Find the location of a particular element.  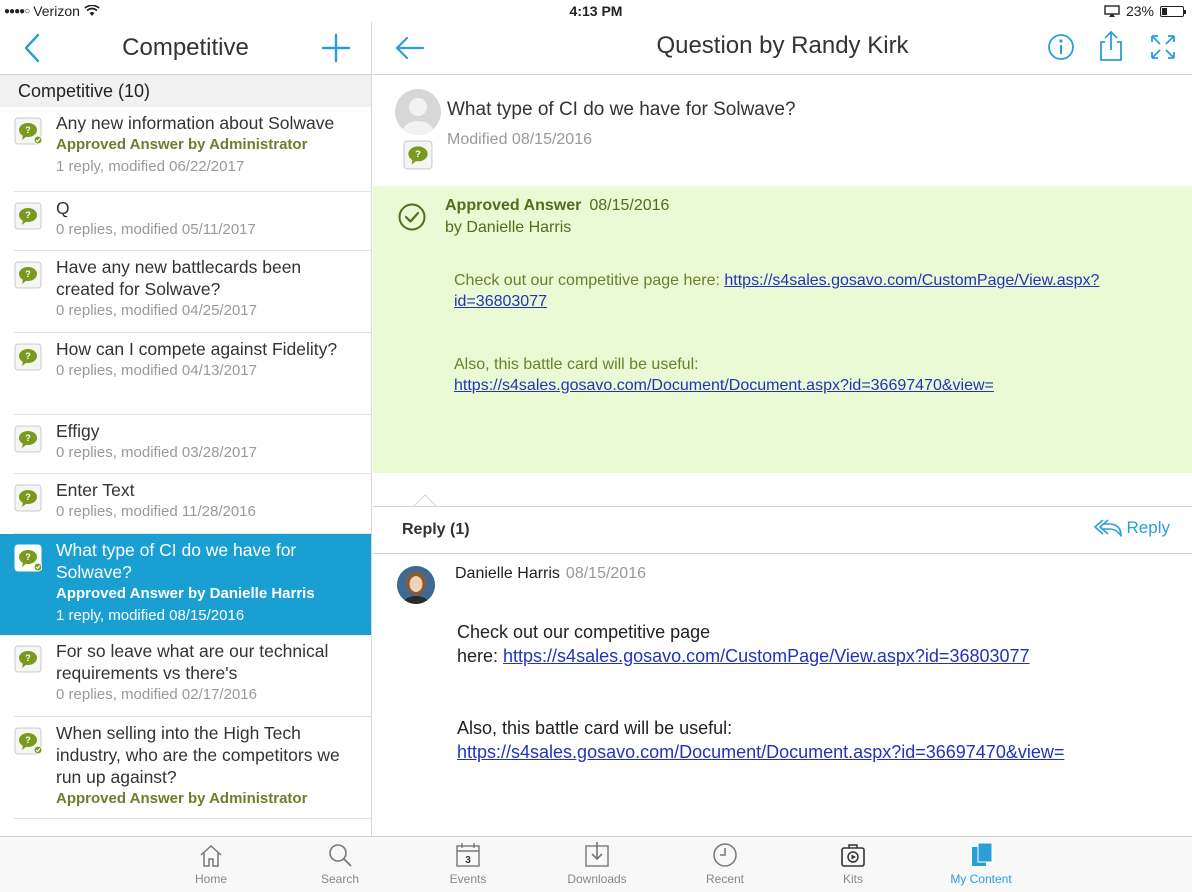

approved-check-icon is located at coordinates (412, 217).